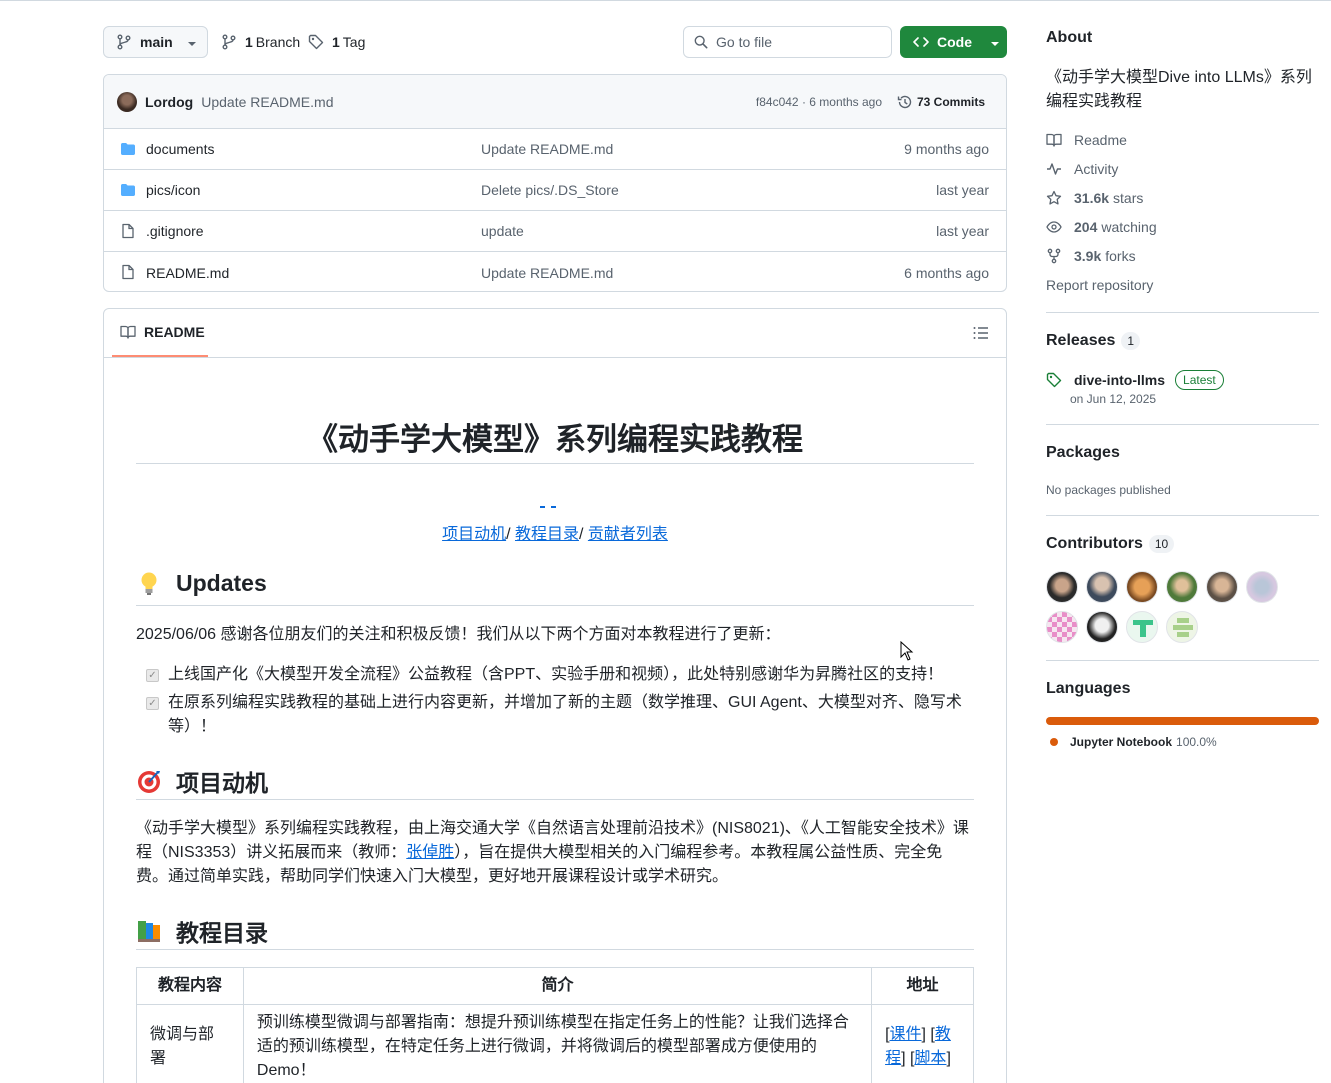 The height and width of the screenshot is (1083, 1331). Describe the element at coordinates (169, 102) in the screenshot. I see `commit-author: Lordog` at that location.